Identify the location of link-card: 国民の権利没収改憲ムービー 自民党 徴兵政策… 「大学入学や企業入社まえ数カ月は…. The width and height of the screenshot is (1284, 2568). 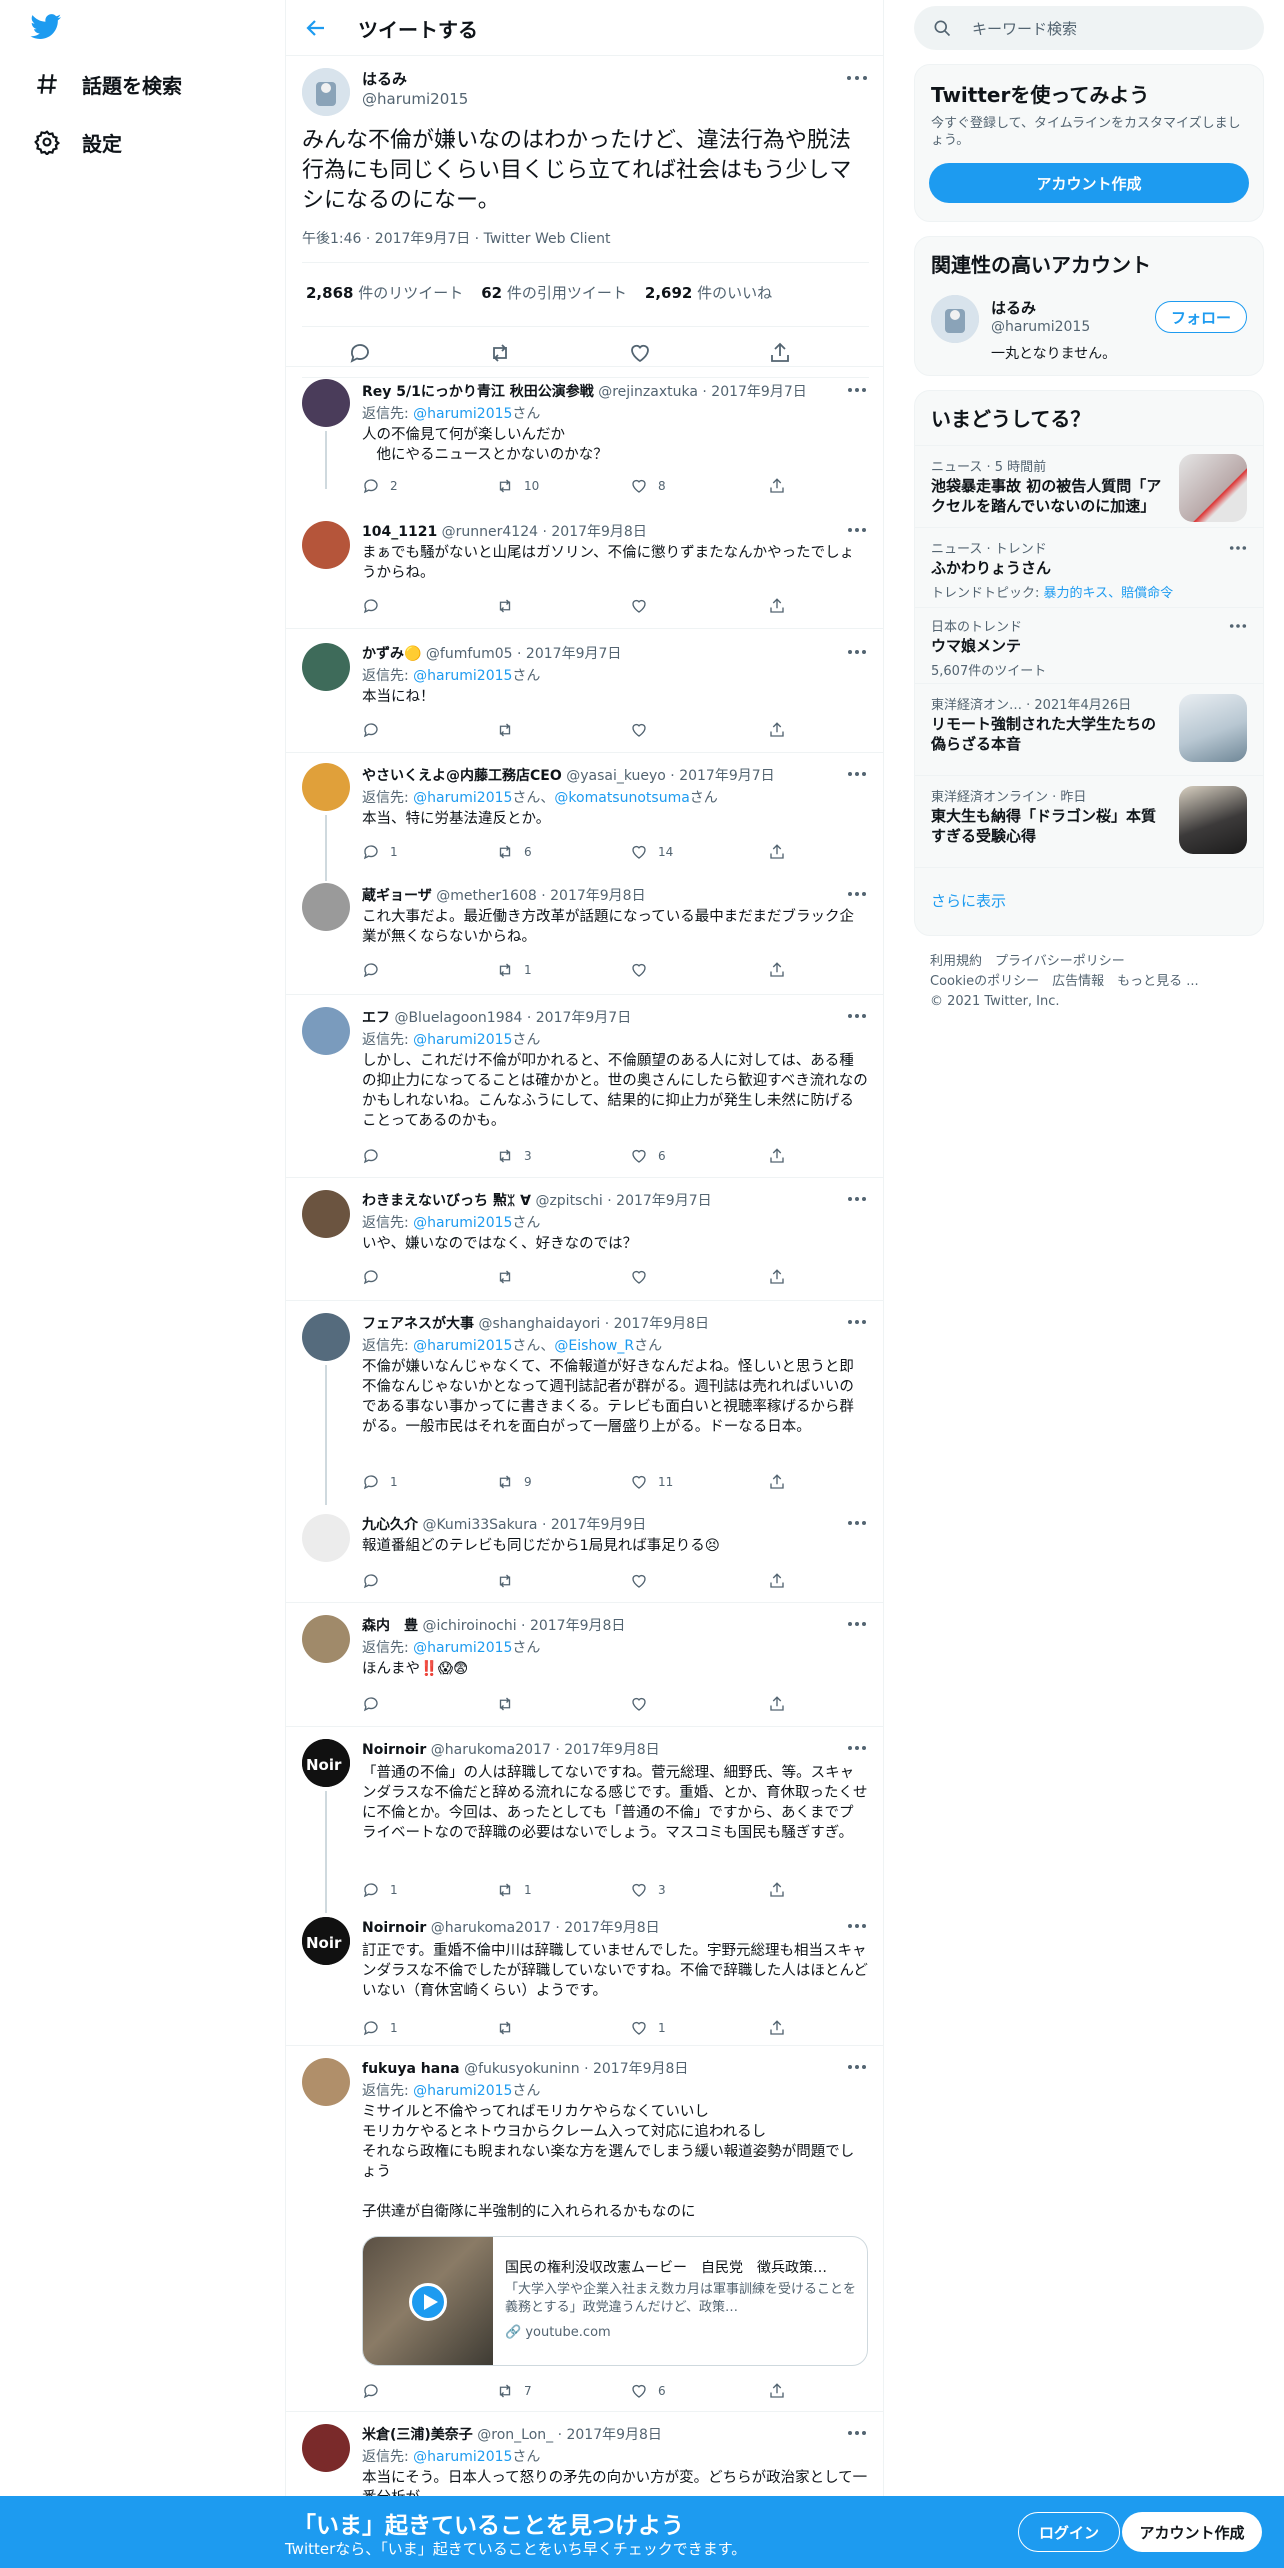
(615, 2301).